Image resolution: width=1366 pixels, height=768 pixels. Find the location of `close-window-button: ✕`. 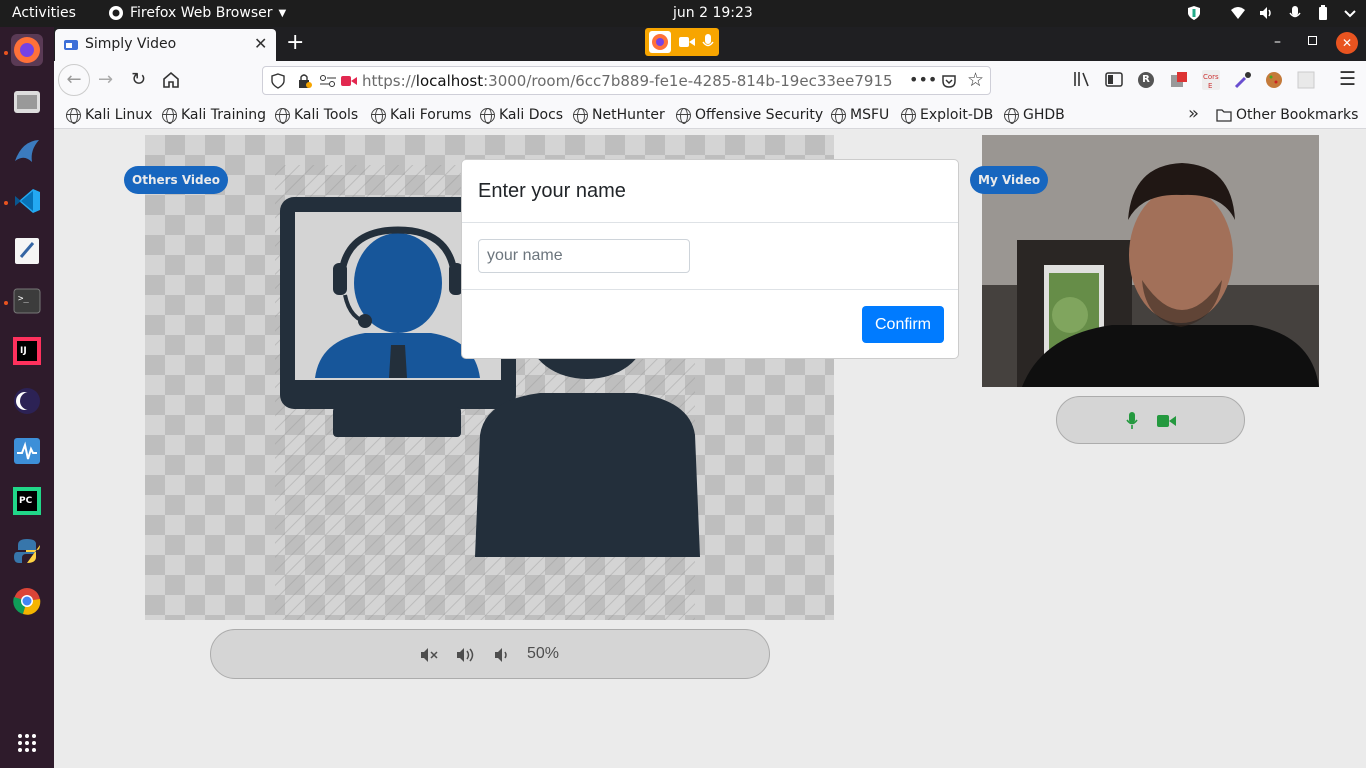

close-window-button: ✕ is located at coordinates (1347, 43).